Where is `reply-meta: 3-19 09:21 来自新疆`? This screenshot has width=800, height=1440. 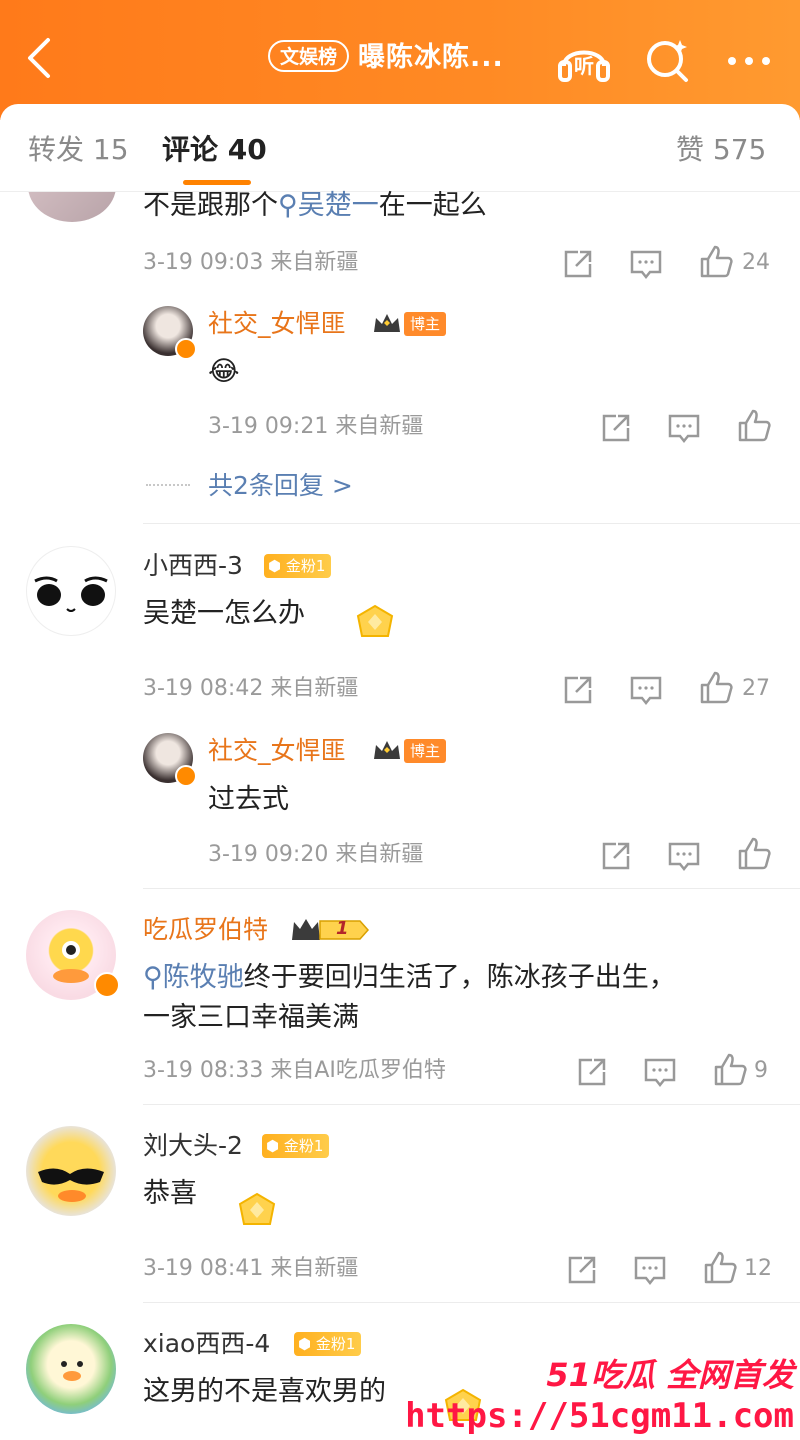 reply-meta: 3-19 09:21 来自新疆 is located at coordinates (316, 426).